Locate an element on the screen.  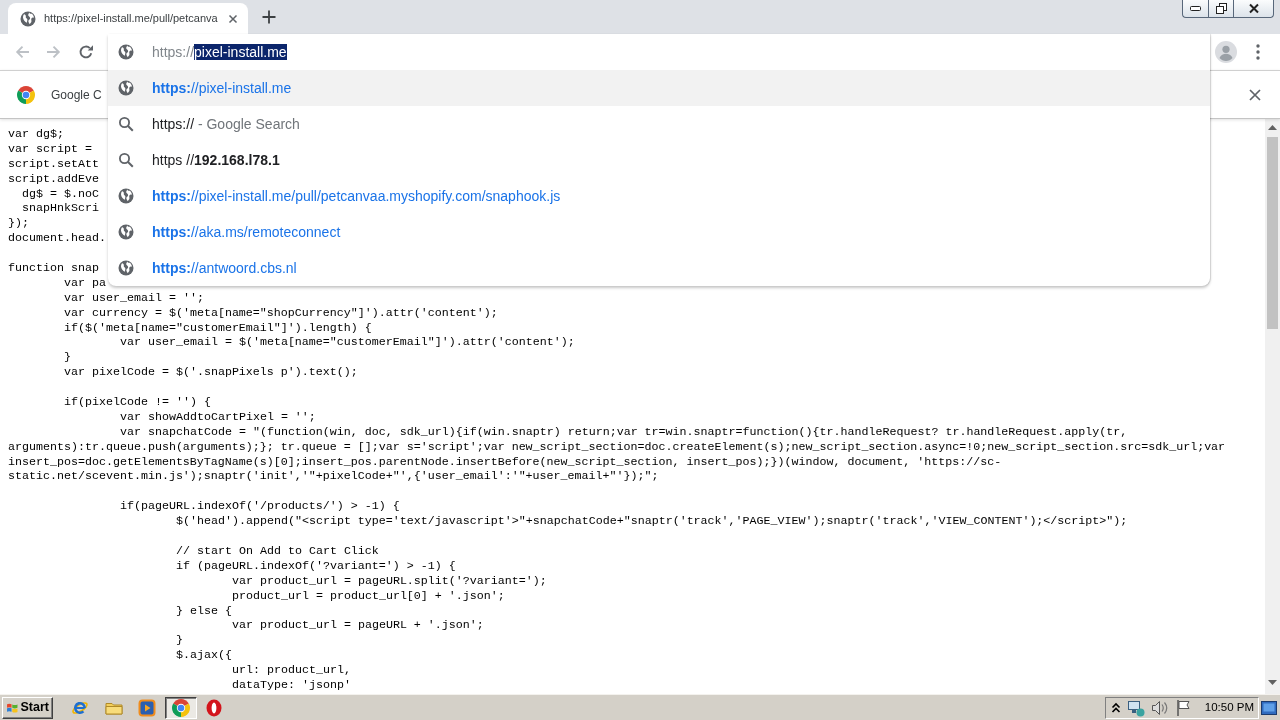
code-line: dataType: 'jsonp' is located at coordinates (291, 684).